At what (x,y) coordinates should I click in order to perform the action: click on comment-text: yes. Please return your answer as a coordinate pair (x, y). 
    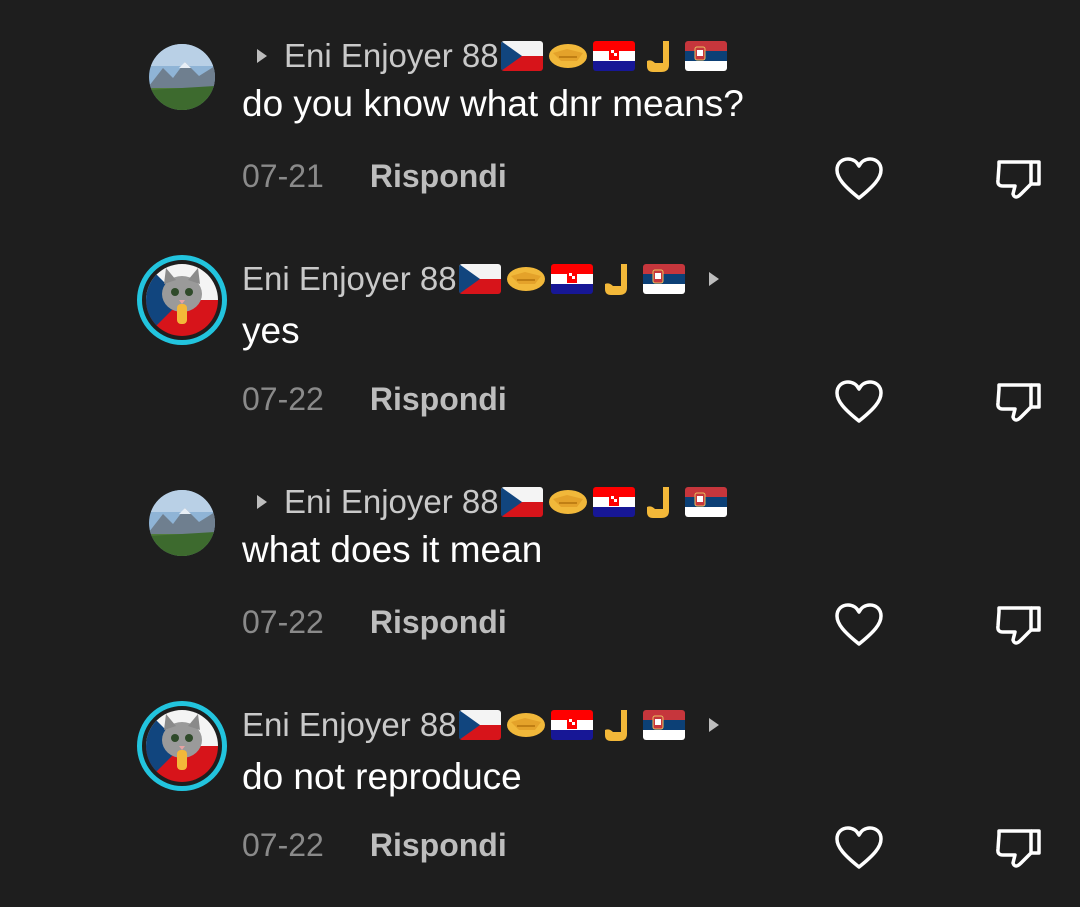
    Looking at the image, I should click on (271, 330).